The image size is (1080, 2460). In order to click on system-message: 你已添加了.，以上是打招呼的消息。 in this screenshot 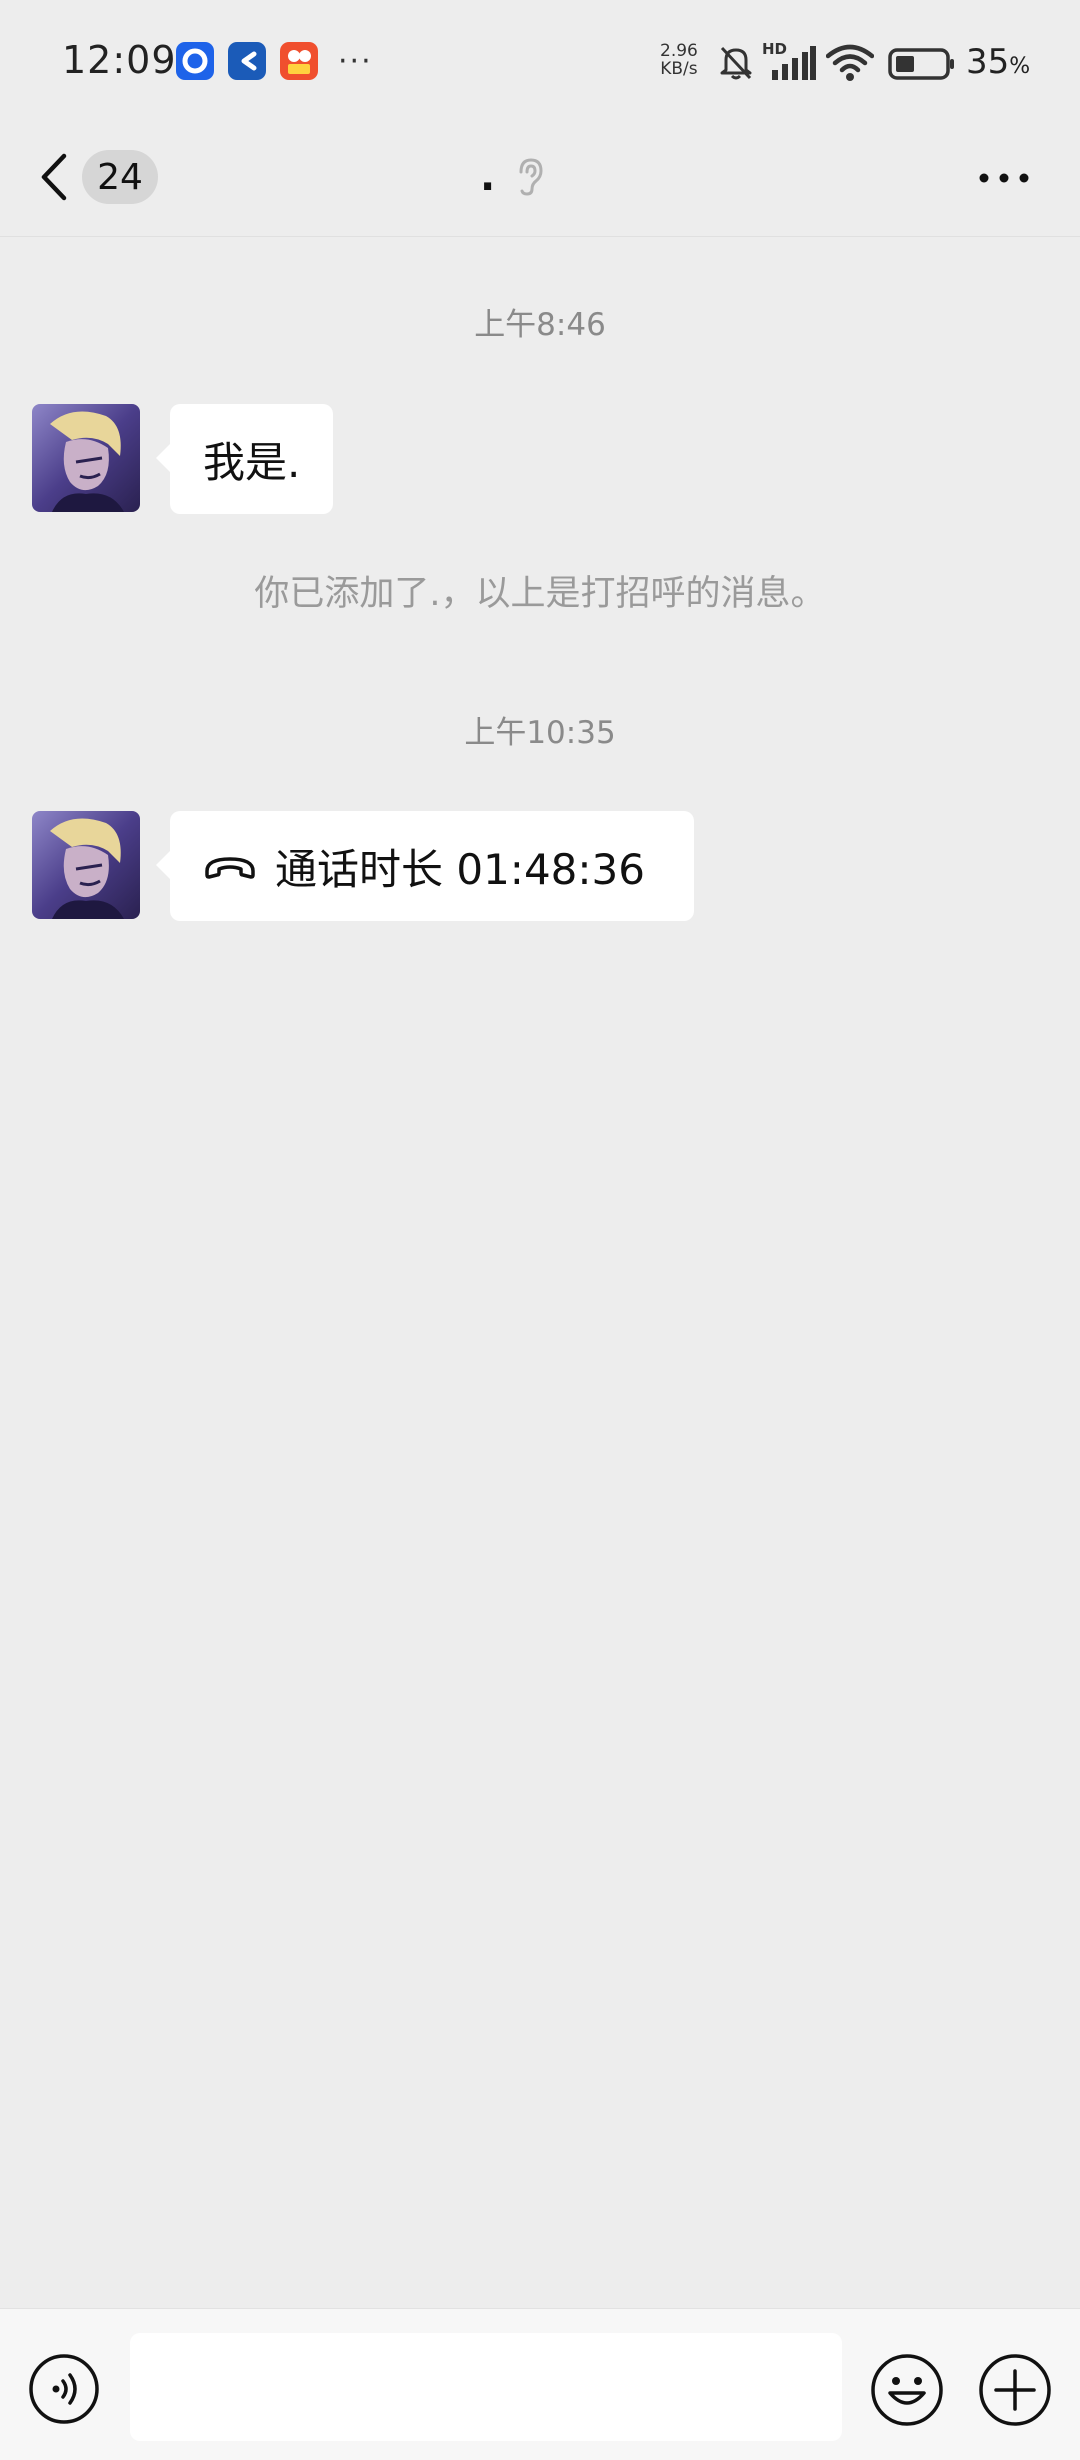, I will do `click(540, 594)`.